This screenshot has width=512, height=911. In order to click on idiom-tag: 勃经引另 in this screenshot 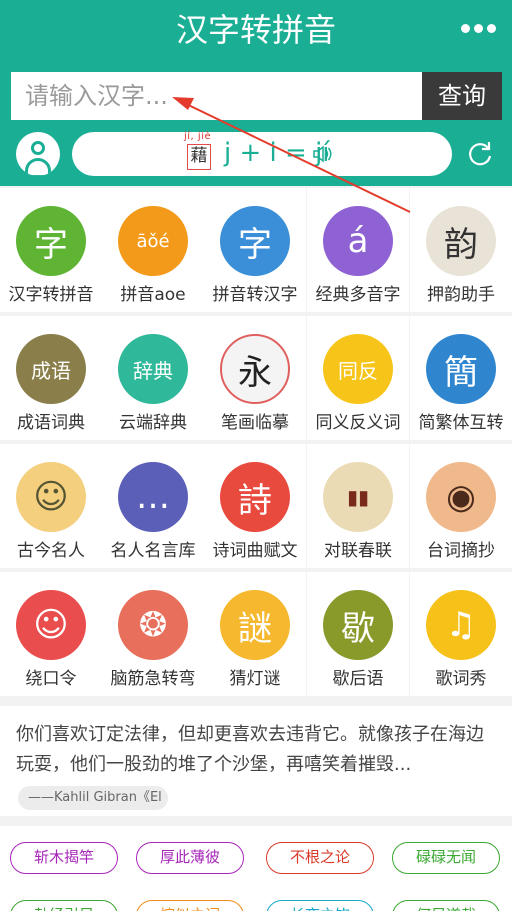, I will do `click(64, 905)`.